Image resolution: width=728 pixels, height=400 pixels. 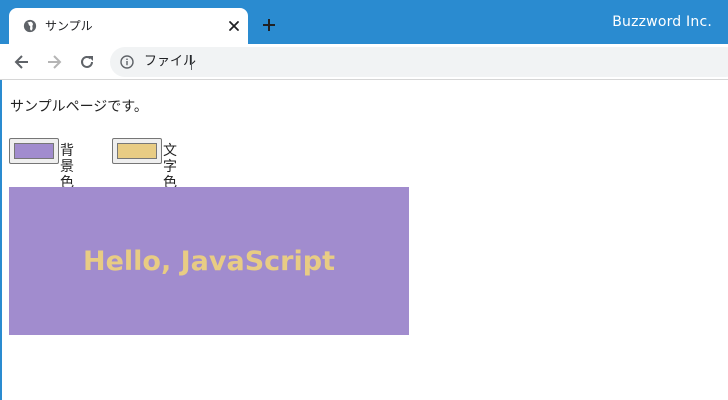 What do you see at coordinates (364, 22) in the screenshot?
I see `tab-strip: サンプル Buzzword Inc.` at bounding box center [364, 22].